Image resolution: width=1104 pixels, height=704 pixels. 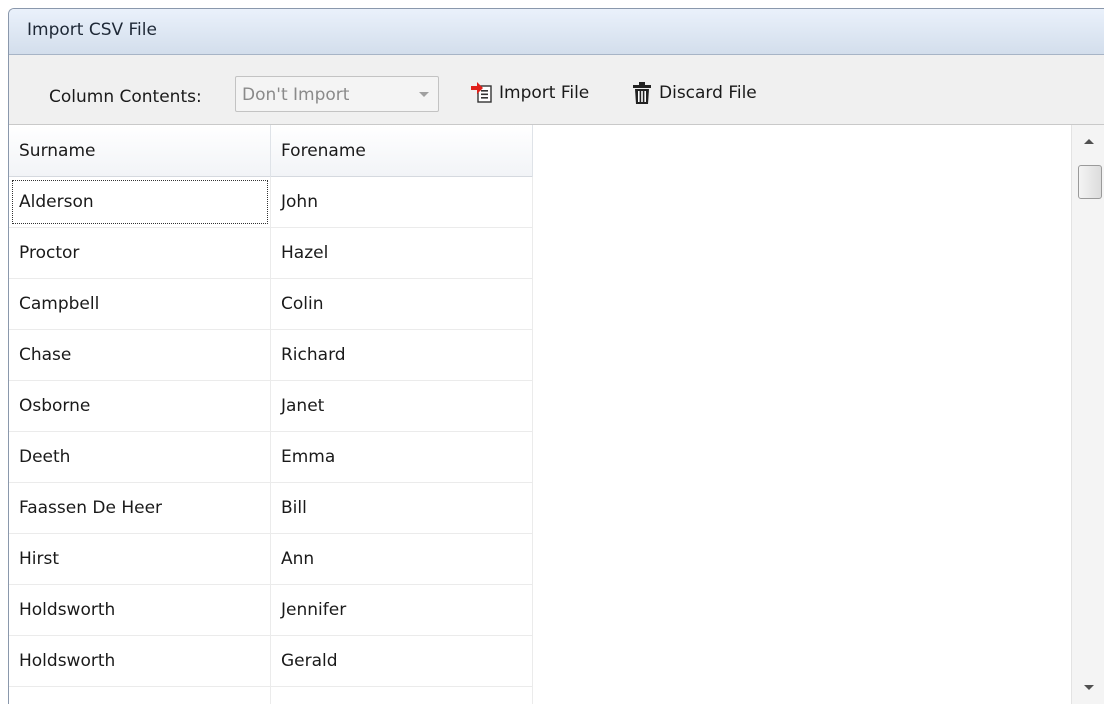 What do you see at coordinates (140, 253) in the screenshot?
I see `table-cell: Proctor` at bounding box center [140, 253].